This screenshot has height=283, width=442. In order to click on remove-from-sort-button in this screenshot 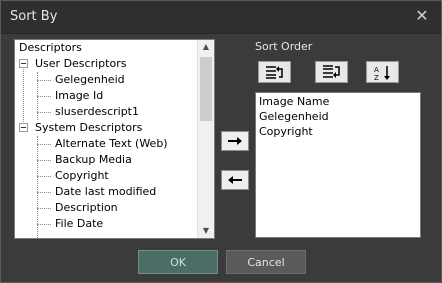, I will do `click(235, 180)`.